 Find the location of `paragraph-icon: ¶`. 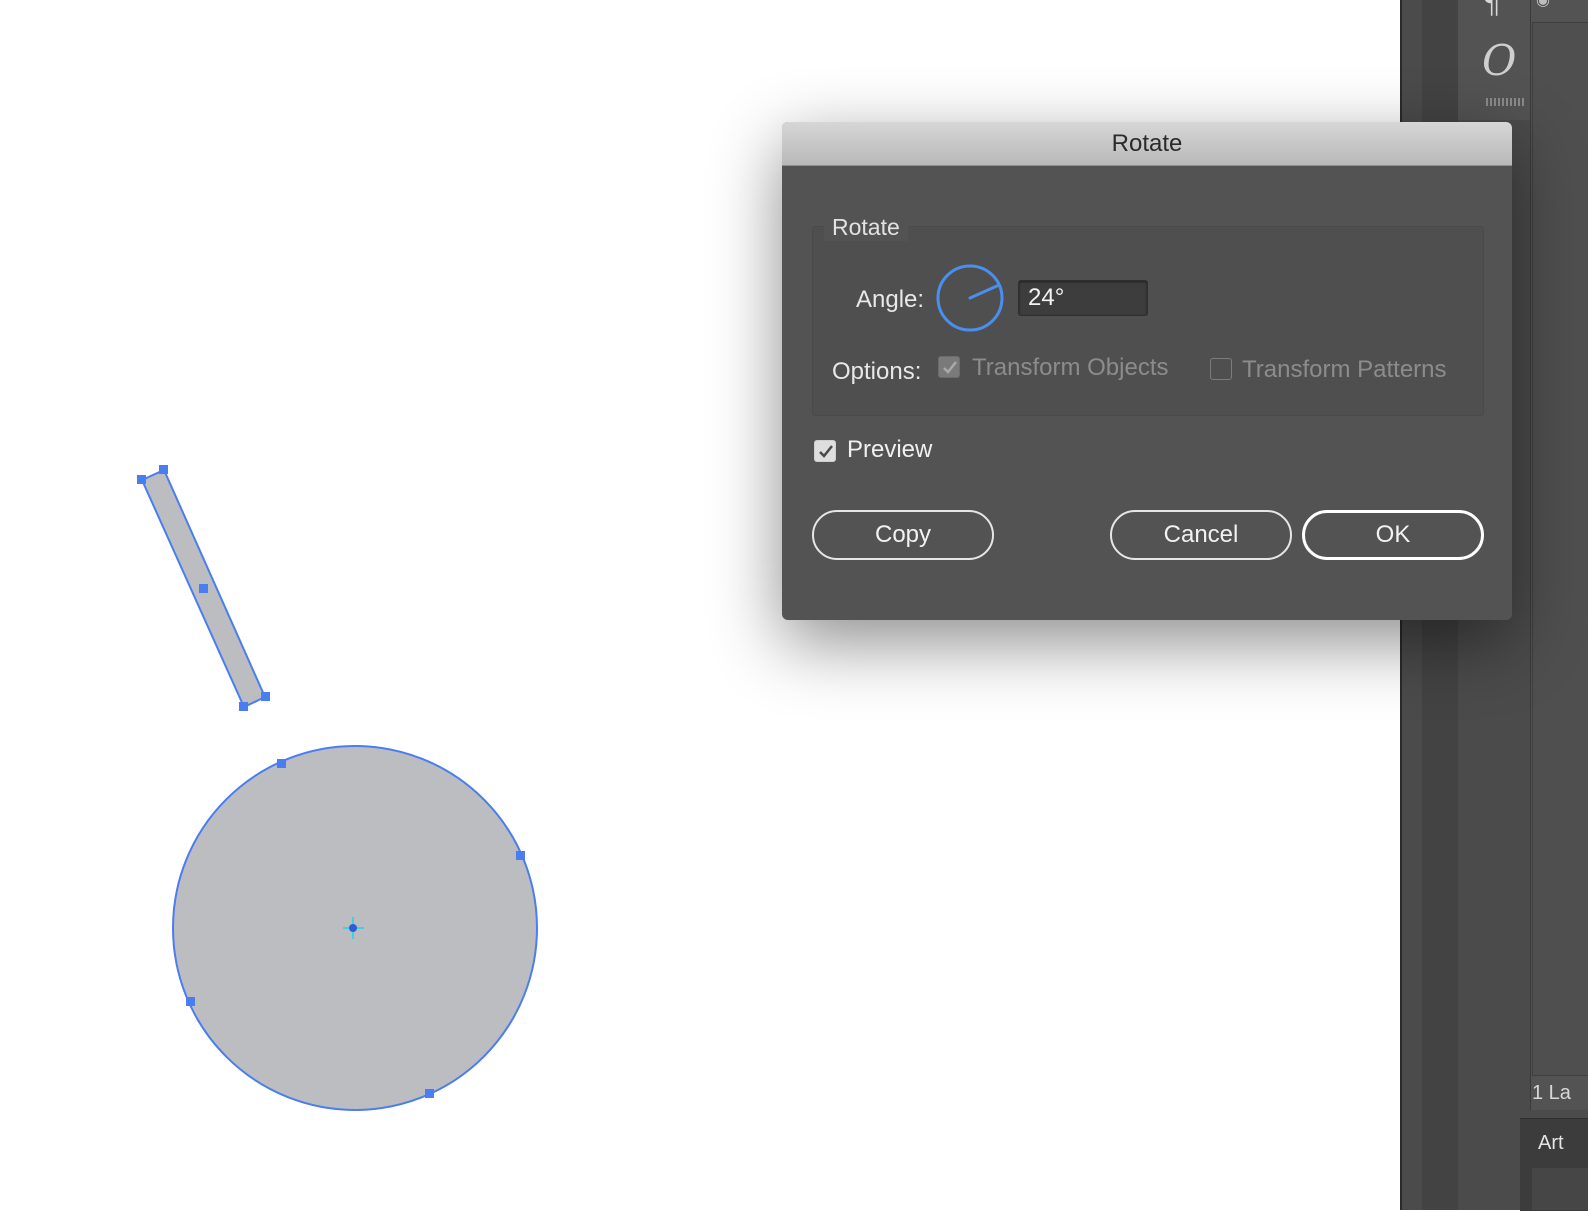

paragraph-icon: ¶ is located at coordinates (1496, 10).